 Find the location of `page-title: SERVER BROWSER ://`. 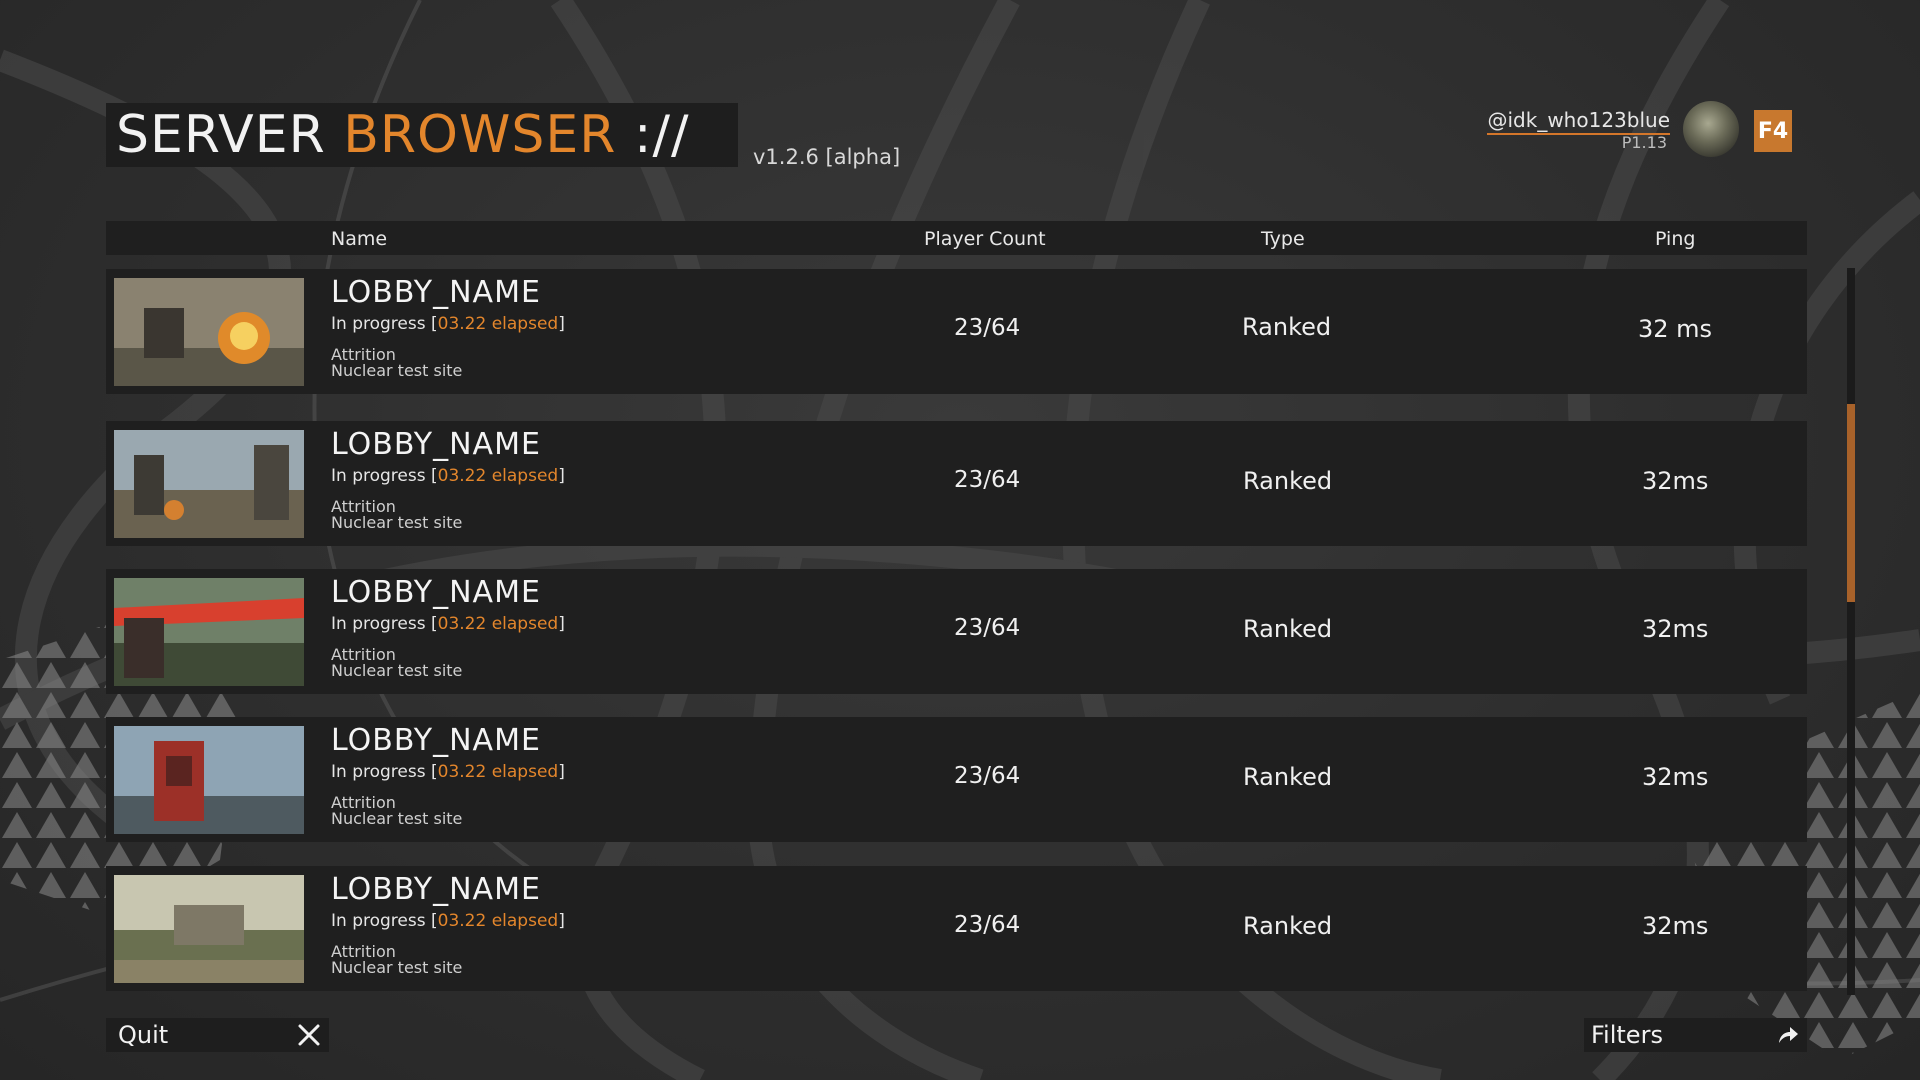

page-title: SERVER BROWSER :// is located at coordinates (422, 135).